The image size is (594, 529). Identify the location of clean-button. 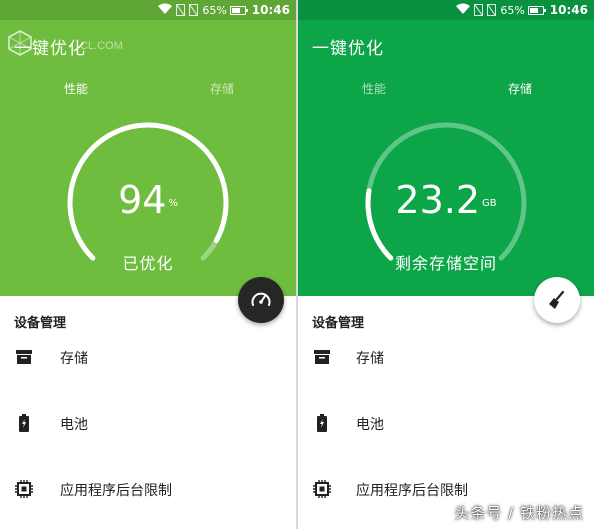
(557, 300).